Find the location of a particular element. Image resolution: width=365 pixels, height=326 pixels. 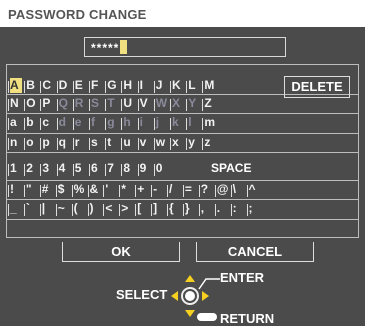

key-M: M is located at coordinates (209, 85).